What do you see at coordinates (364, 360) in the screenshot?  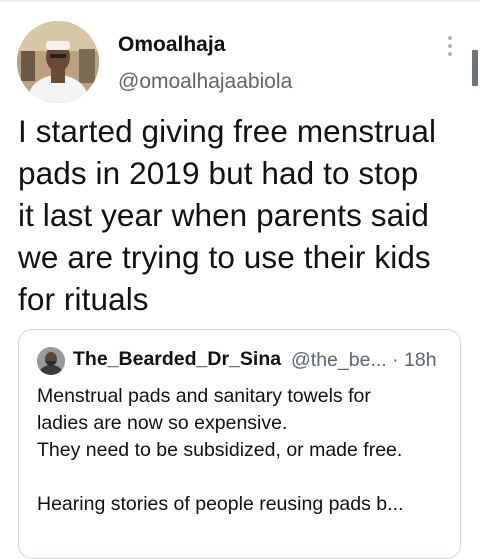 I see `quoted-author-meta: @the_be... · 18h` at bounding box center [364, 360].